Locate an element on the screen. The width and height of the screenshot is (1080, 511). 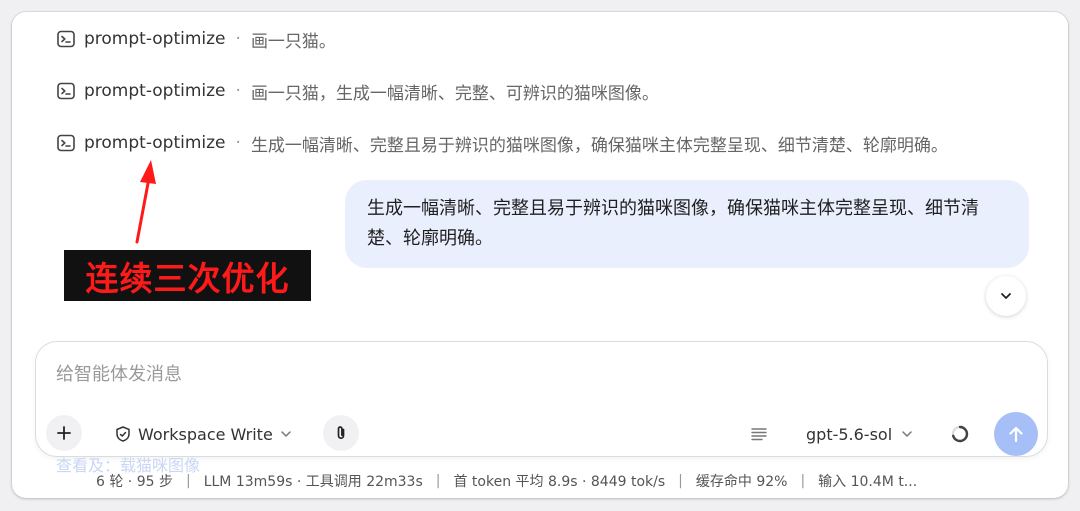
scroll-to-bottom-button is located at coordinates (1006, 296).